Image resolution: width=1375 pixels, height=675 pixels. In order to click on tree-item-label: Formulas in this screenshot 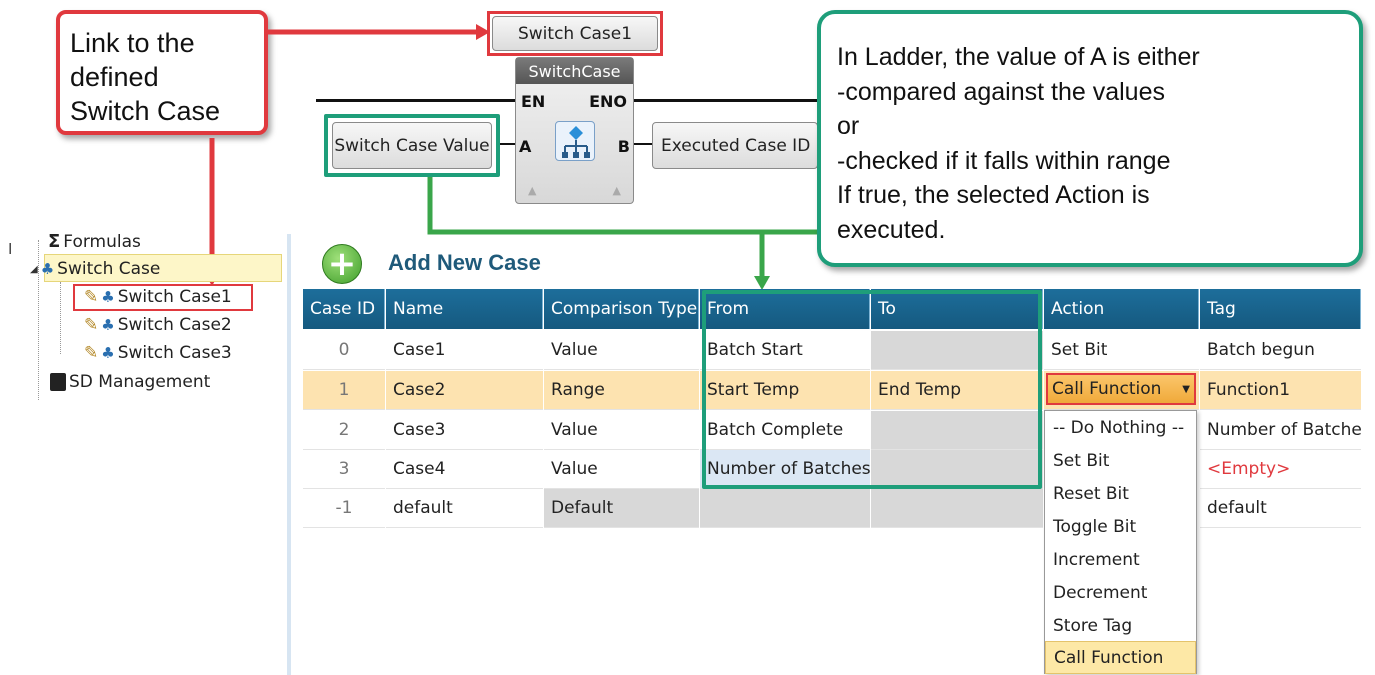, I will do `click(102, 241)`.